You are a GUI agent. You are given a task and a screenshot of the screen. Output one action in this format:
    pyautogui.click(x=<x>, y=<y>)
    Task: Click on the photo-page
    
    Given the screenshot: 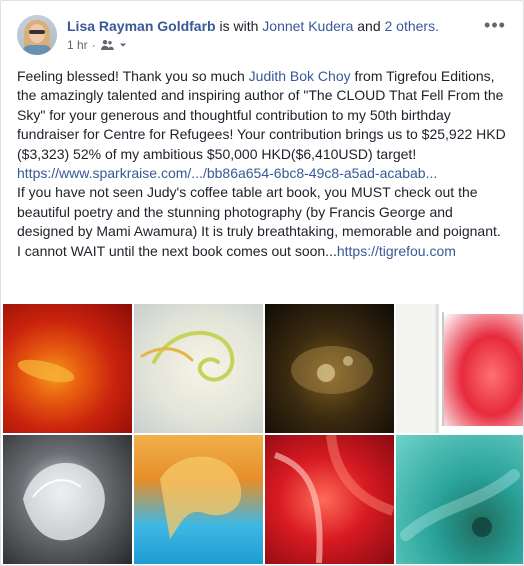 What is the action you would take?
    pyautogui.click(x=483, y=370)
    